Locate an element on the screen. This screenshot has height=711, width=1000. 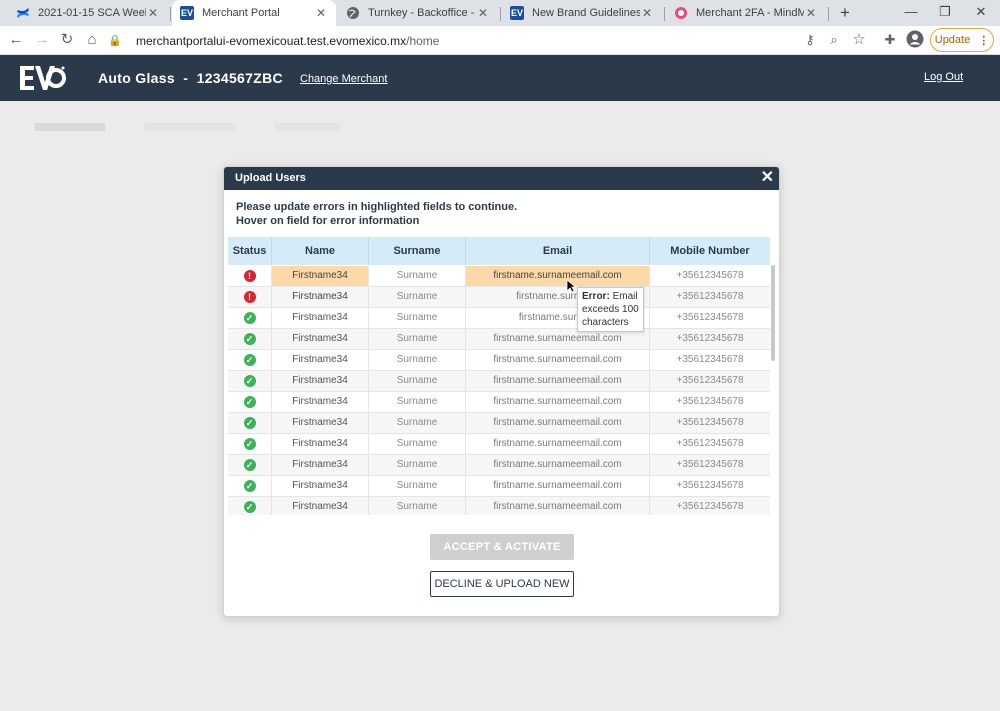
browser-tab: Turnkey - Backoffice - Ui ✕ is located at coordinates (418, 13).